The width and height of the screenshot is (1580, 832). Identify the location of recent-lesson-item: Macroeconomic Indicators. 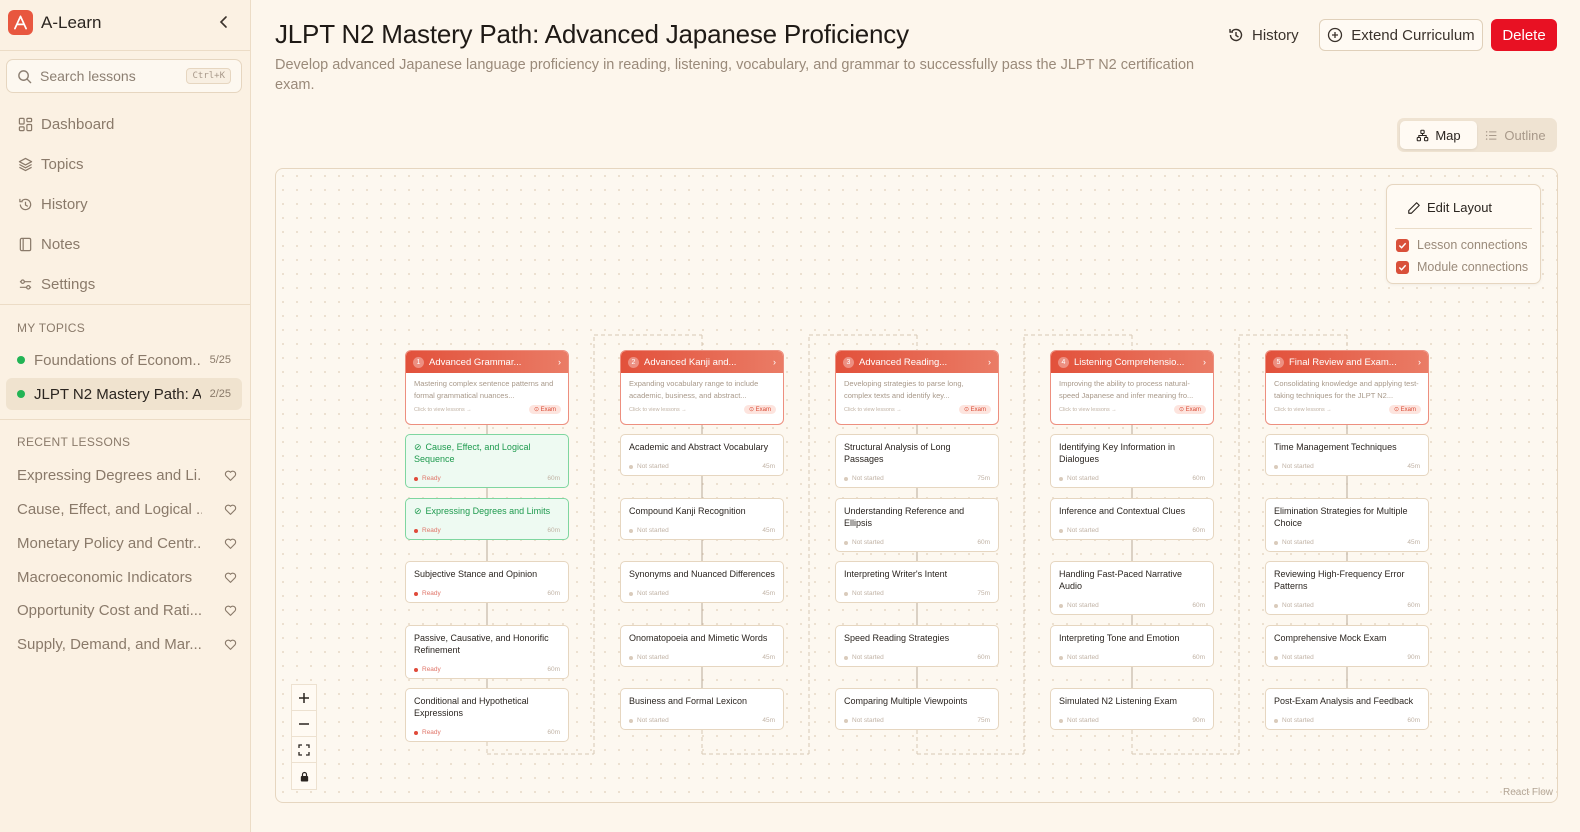
(127, 577).